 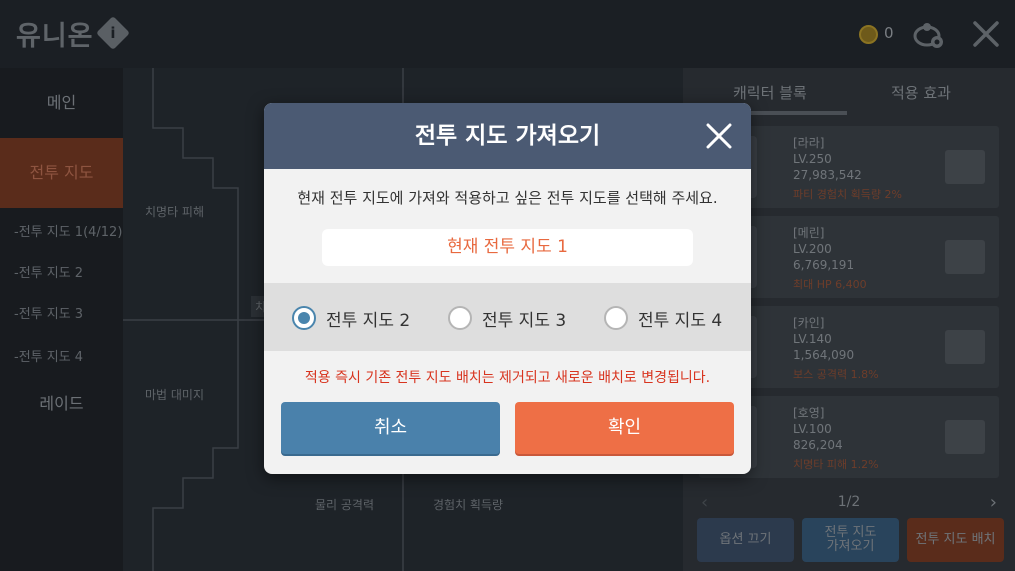 I want to click on sidebar-subitem-map-3: -전투 지도 3, so click(x=48, y=312).